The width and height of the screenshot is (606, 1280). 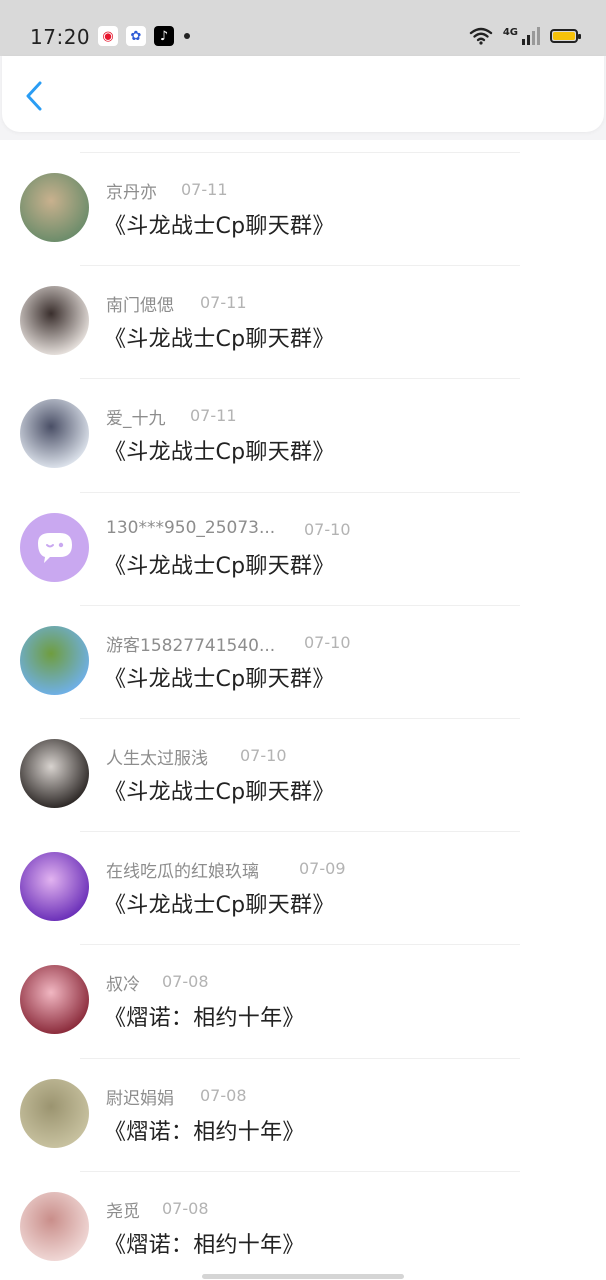 What do you see at coordinates (481, 36) in the screenshot?
I see `wifi-icon` at bounding box center [481, 36].